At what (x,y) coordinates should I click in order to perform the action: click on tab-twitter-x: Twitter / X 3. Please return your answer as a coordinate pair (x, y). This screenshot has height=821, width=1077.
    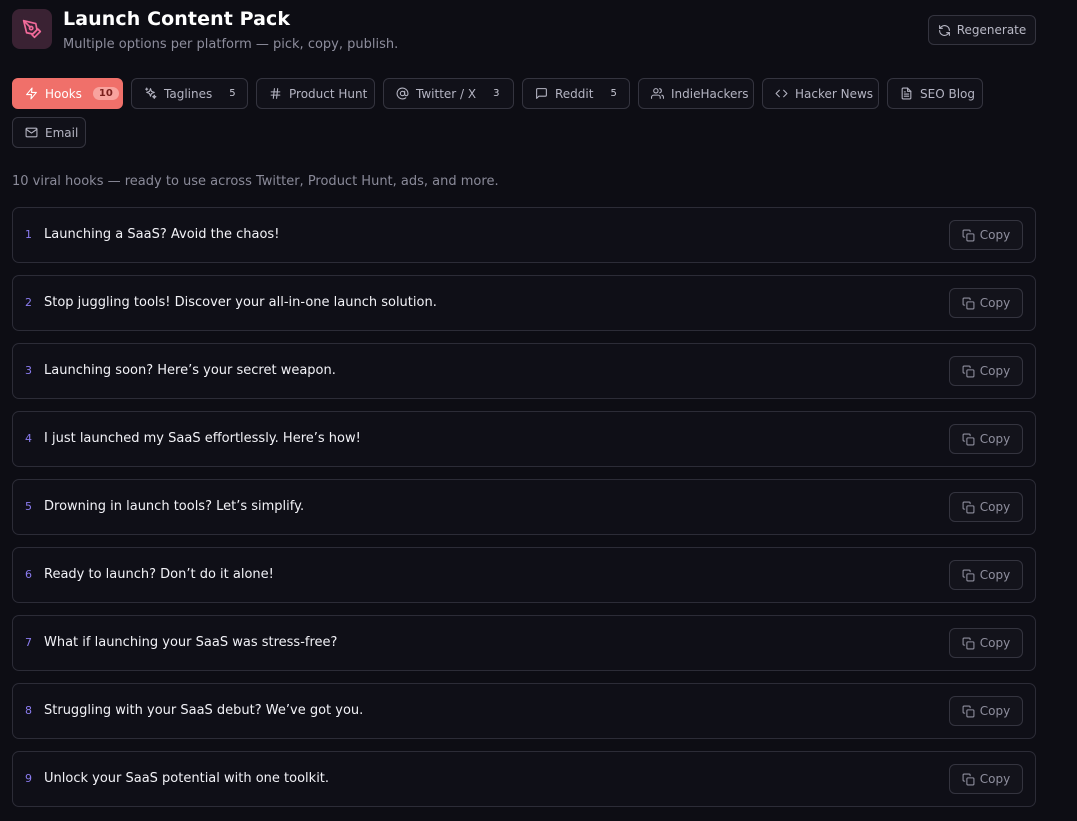
    Looking at the image, I should click on (448, 93).